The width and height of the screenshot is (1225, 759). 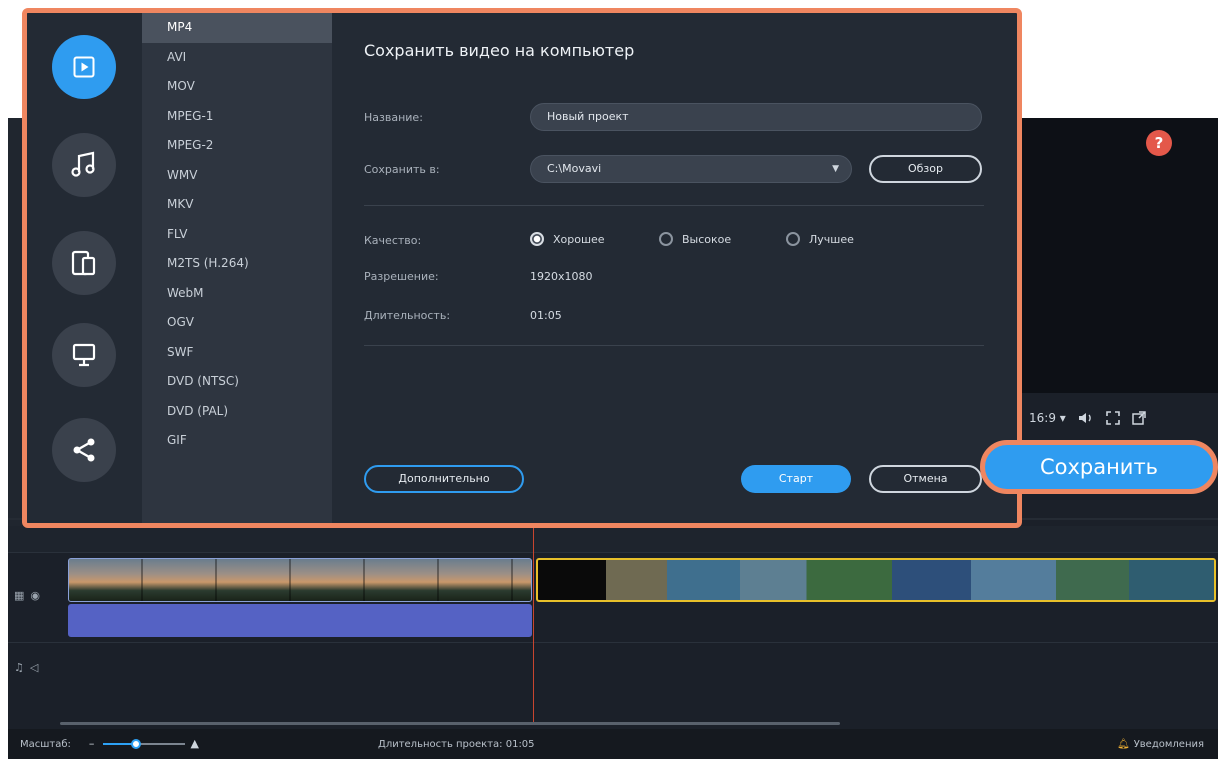 I want to click on zoom-out-icon: –, so click(x=92, y=743).